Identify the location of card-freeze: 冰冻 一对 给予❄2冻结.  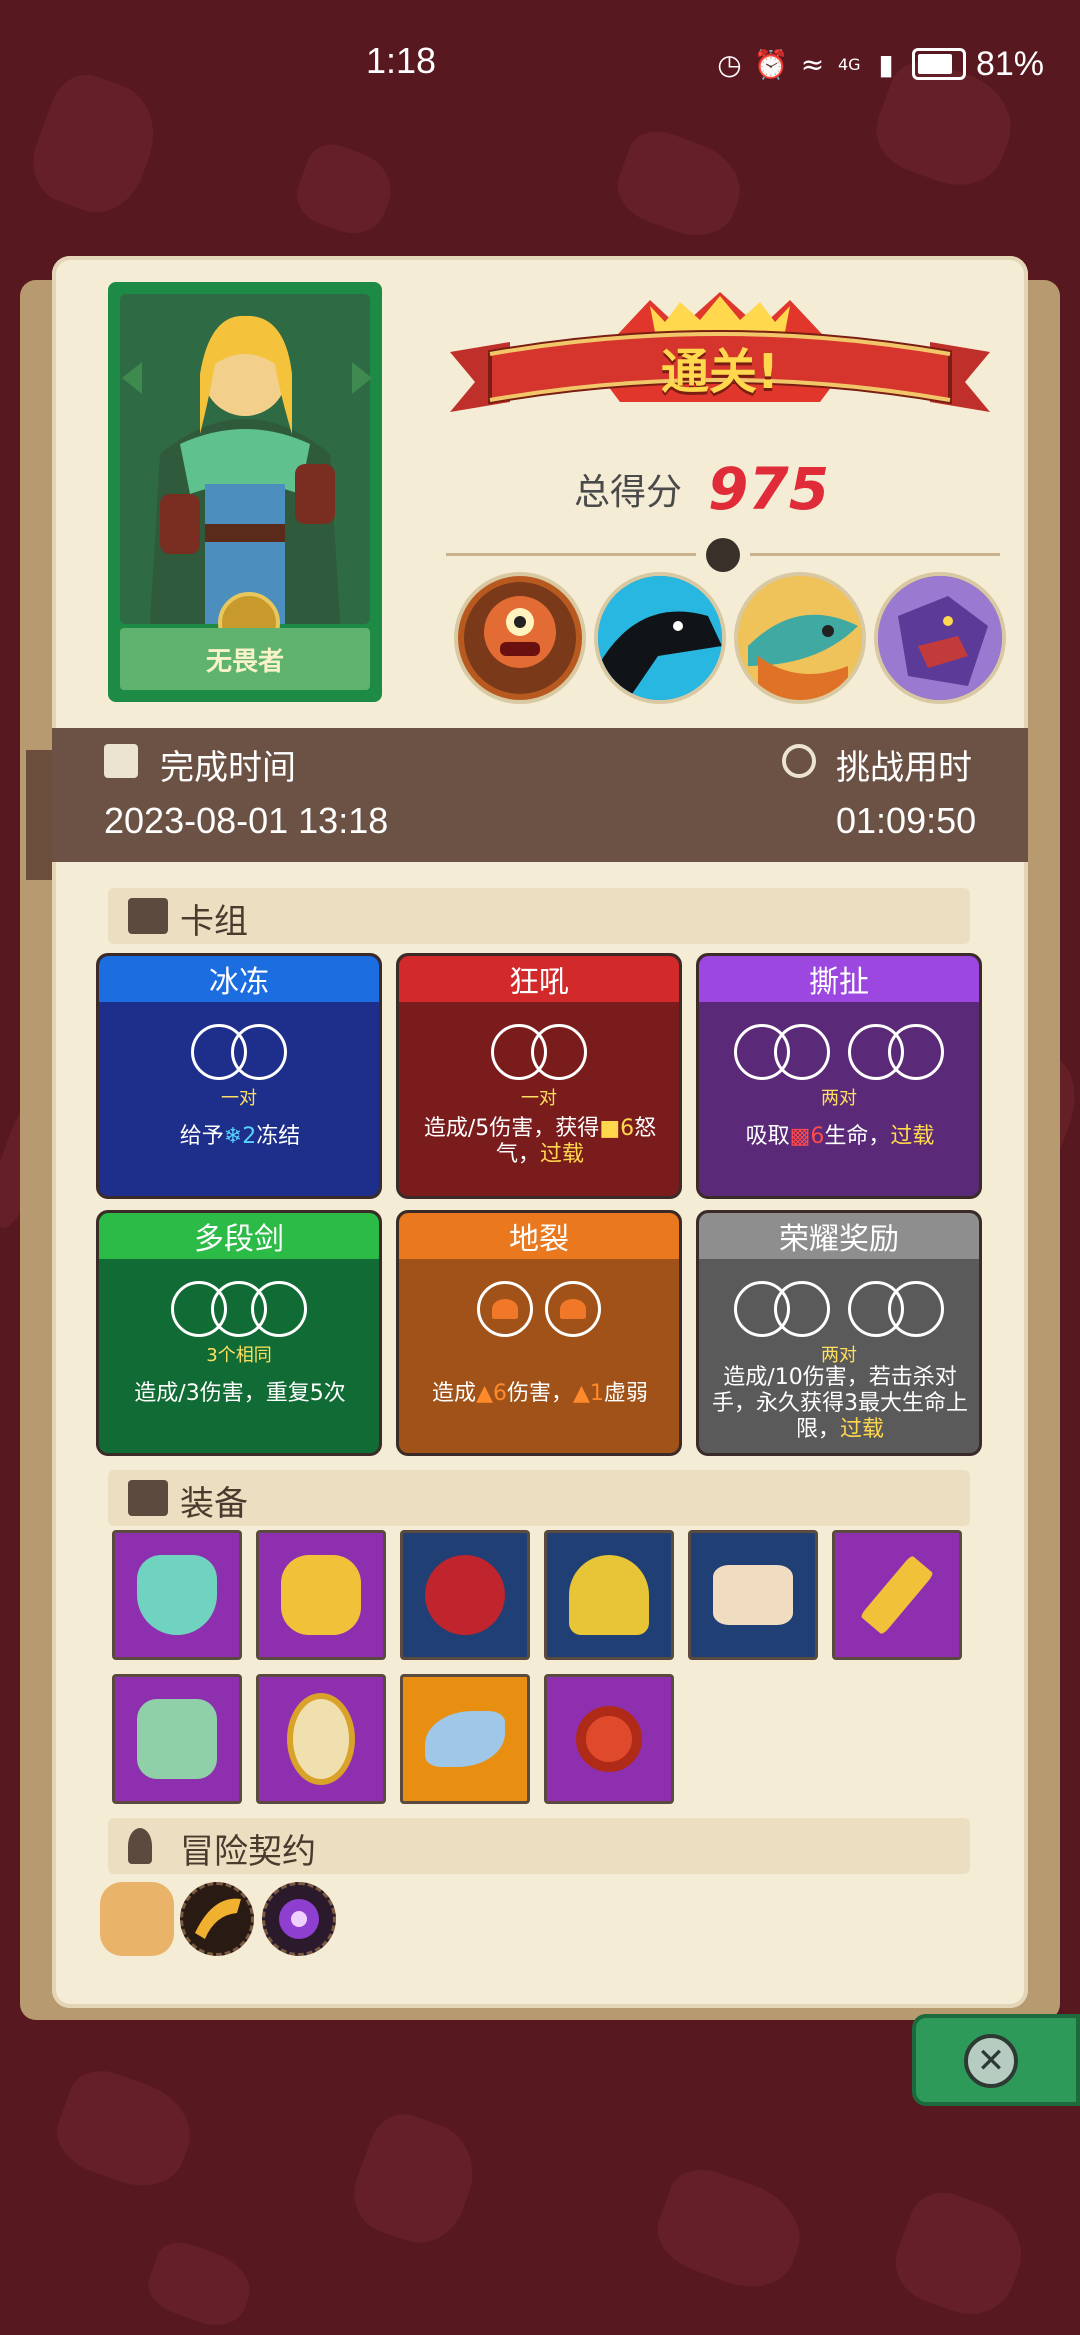
(239, 1076).